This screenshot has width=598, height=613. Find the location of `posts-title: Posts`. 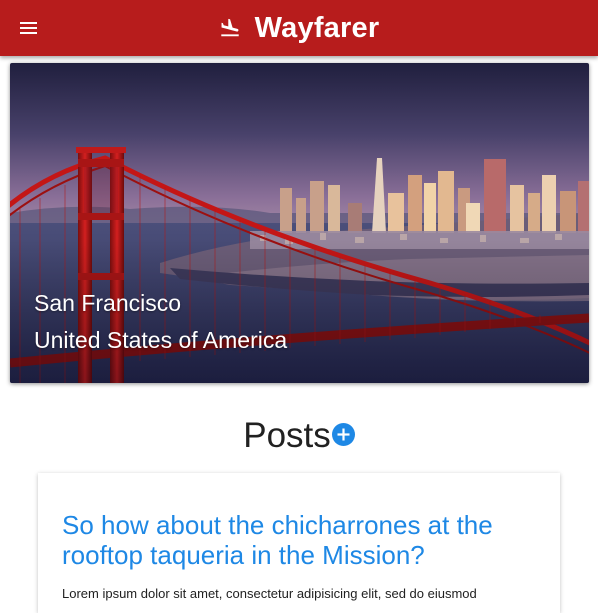

posts-title: Posts is located at coordinates (287, 435).